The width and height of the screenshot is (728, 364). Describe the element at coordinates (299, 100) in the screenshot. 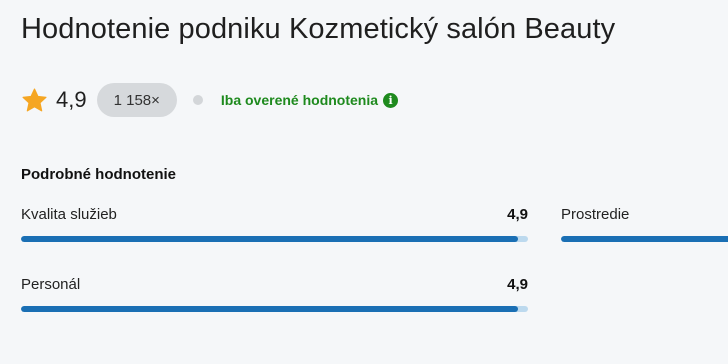

I see `verified-reviews-label: Iba overené hodnotenia` at that location.